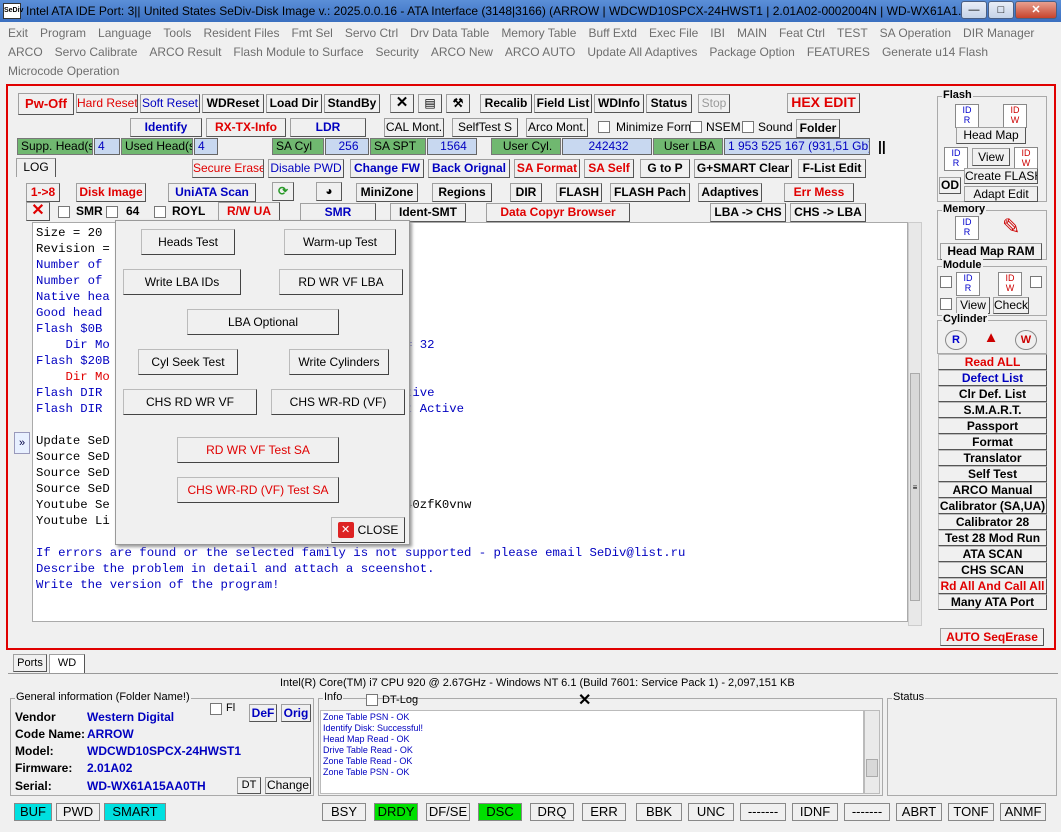  I want to click on hard-reset-button: Hard Reset, so click(107, 103).